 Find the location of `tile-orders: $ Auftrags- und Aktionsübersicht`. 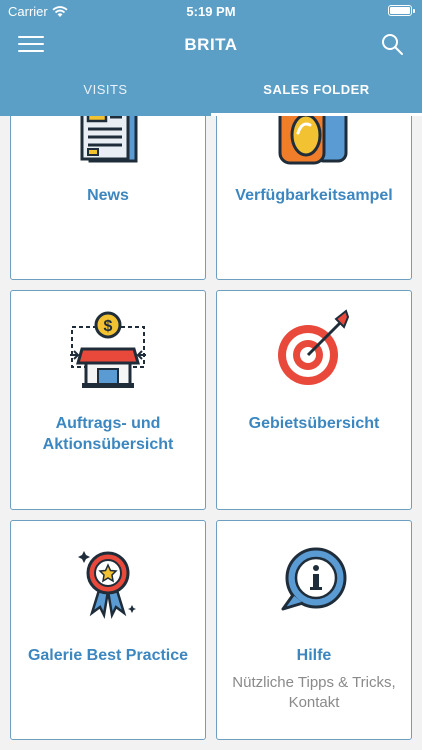

tile-orders: $ Auftrags- und Aktionsübersicht is located at coordinates (108, 400).